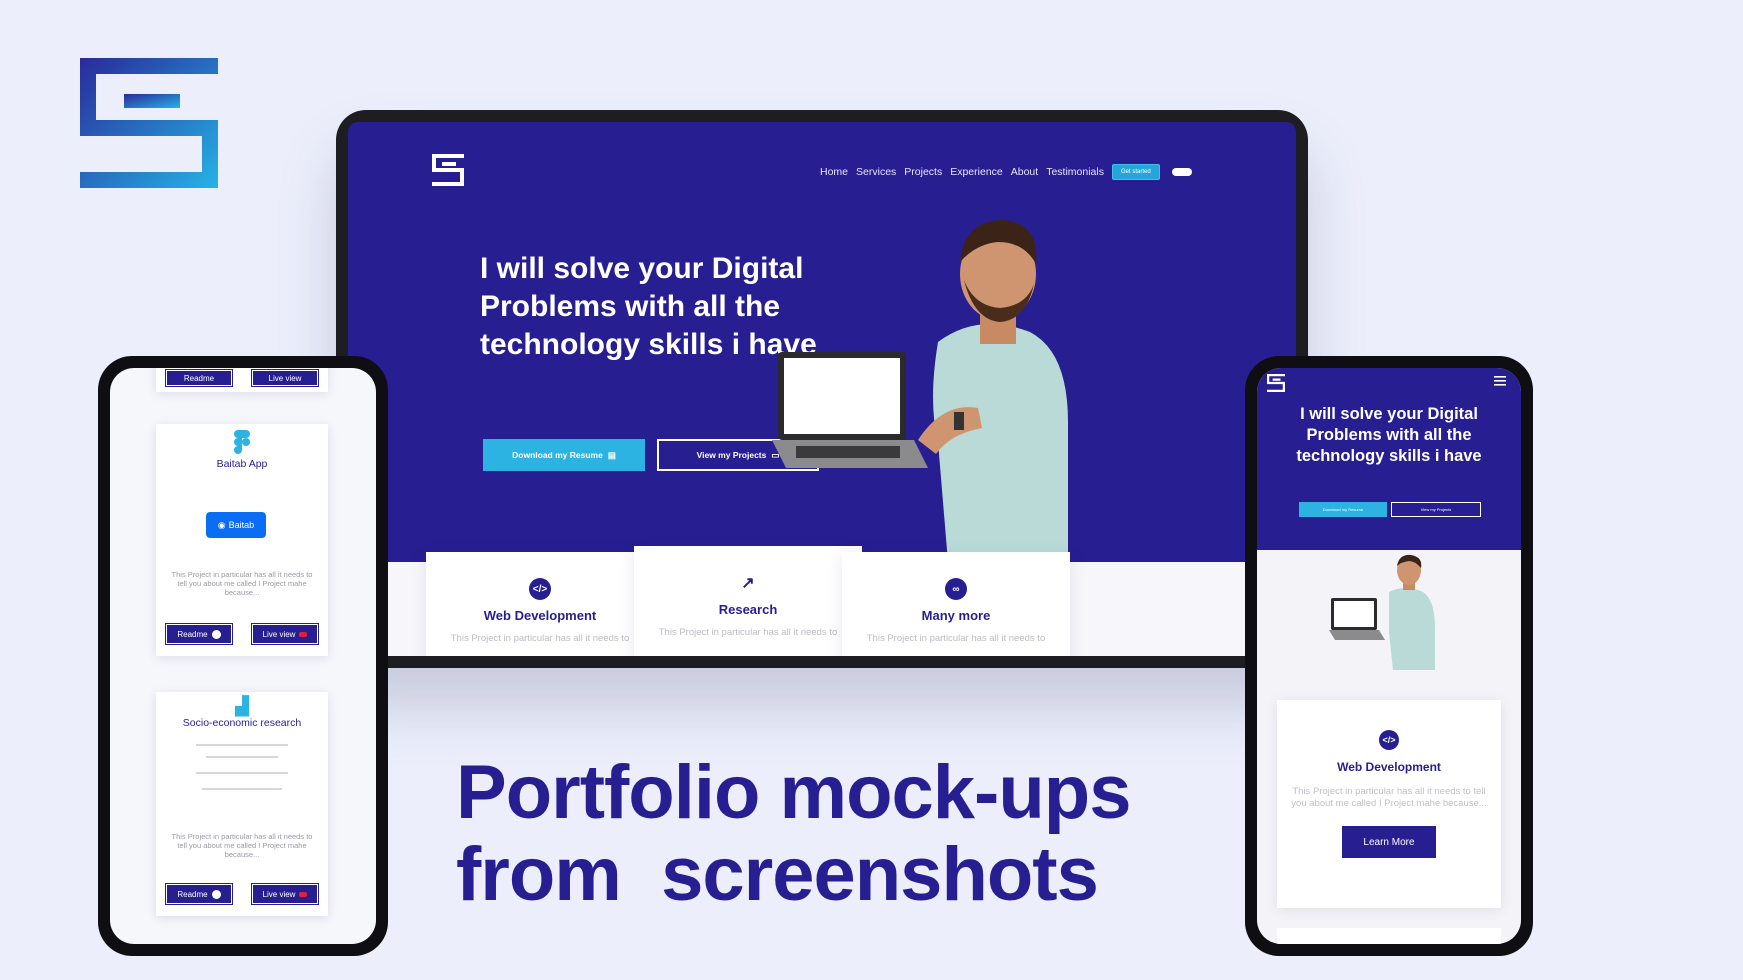  I want to click on headline-line-2: from screenshots, so click(777, 874).